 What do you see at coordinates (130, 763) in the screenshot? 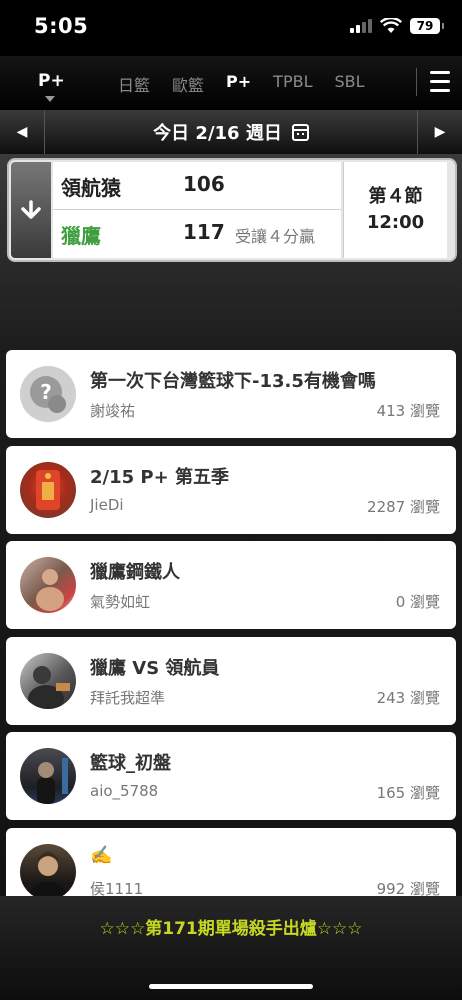
I see `post-title: 籃球_初盤` at bounding box center [130, 763].